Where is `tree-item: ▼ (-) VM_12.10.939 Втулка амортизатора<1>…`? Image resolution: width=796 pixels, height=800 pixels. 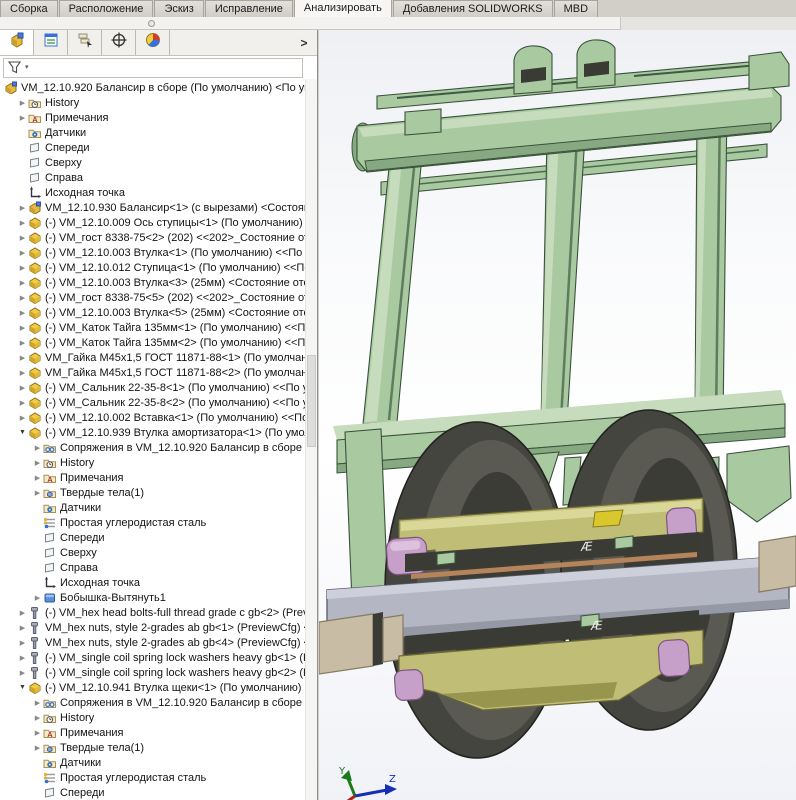 tree-item: ▼ (-) VM_12.10.939 Втулка амортизатора<1>… is located at coordinates (153, 432).